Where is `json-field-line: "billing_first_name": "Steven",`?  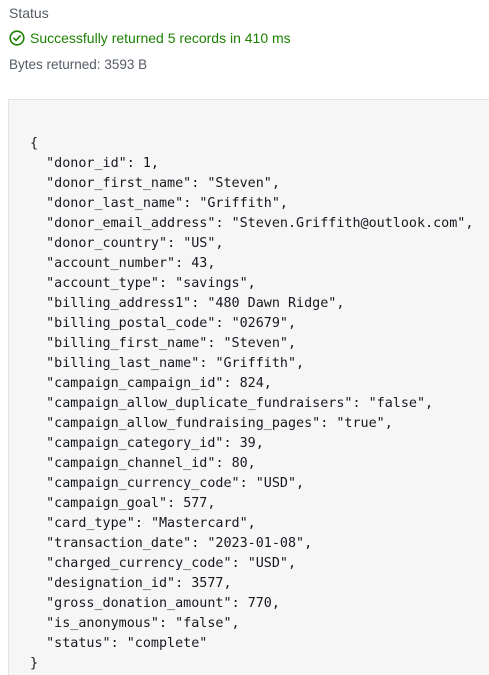 json-field-line: "billing_first_name": "Steven", is located at coordinates (171, 343).